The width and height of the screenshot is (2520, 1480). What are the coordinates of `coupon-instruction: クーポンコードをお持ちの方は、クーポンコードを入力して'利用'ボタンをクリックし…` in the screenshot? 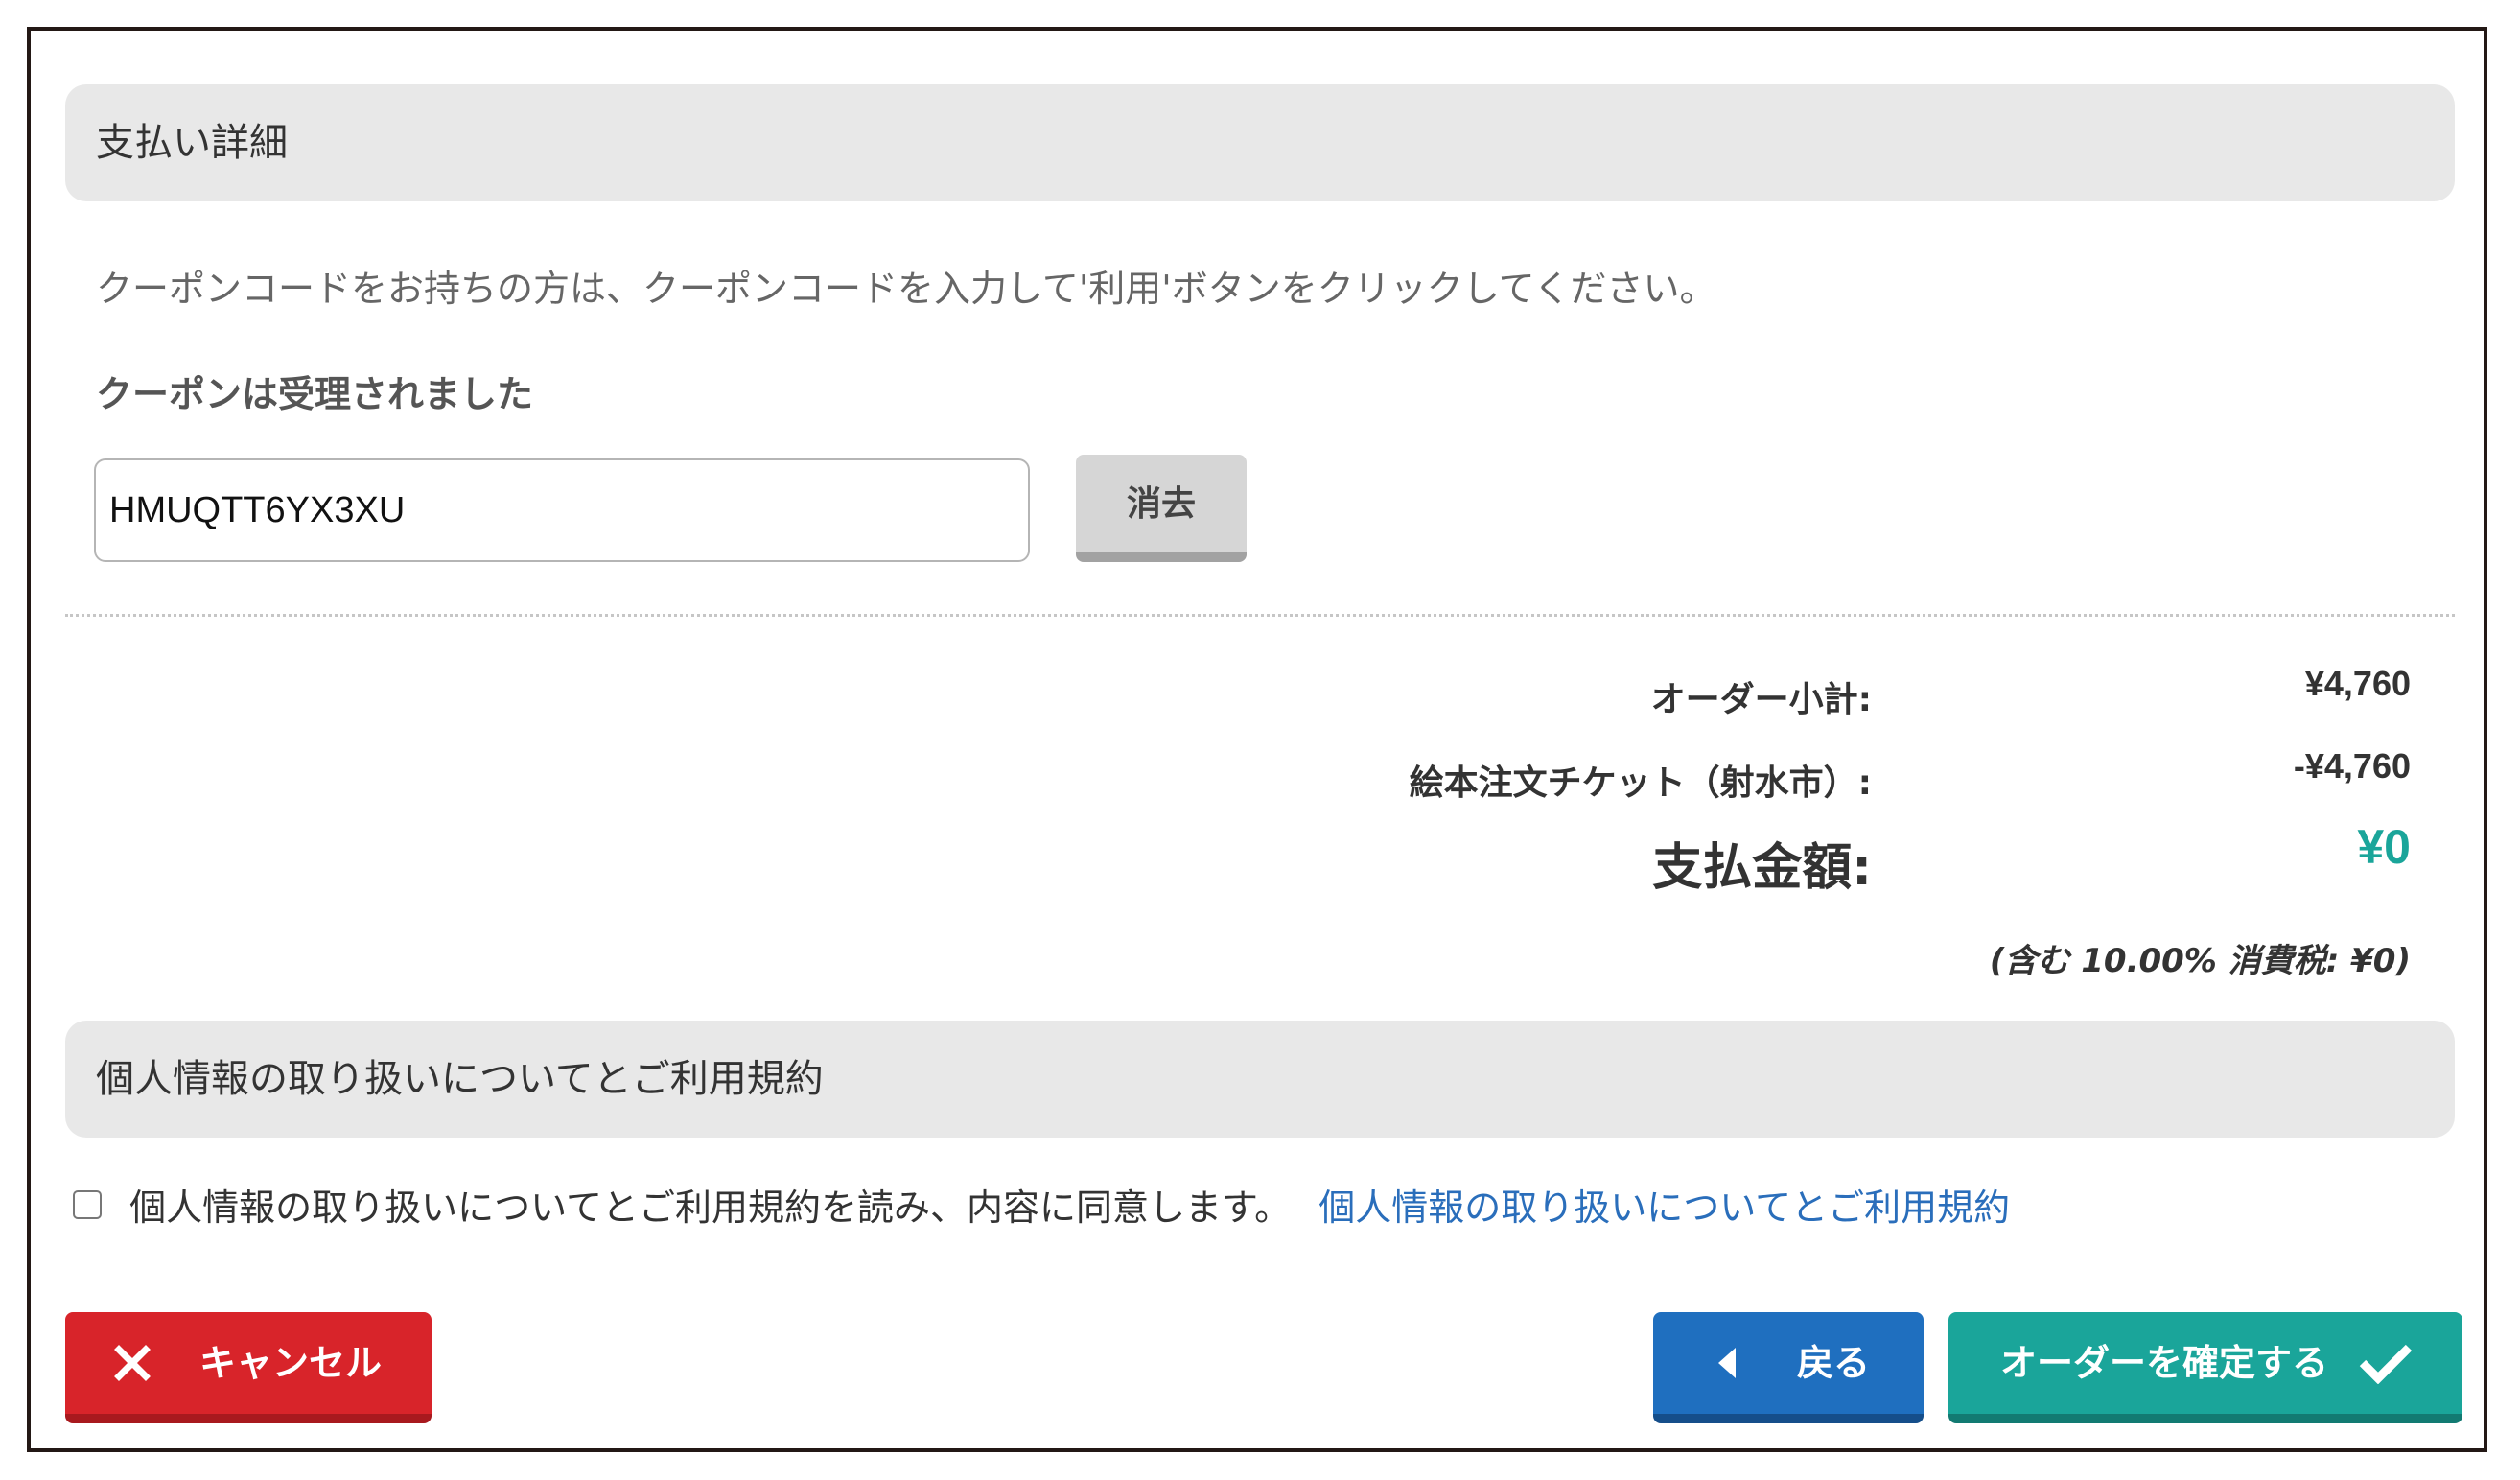 It's located at (906, 289).